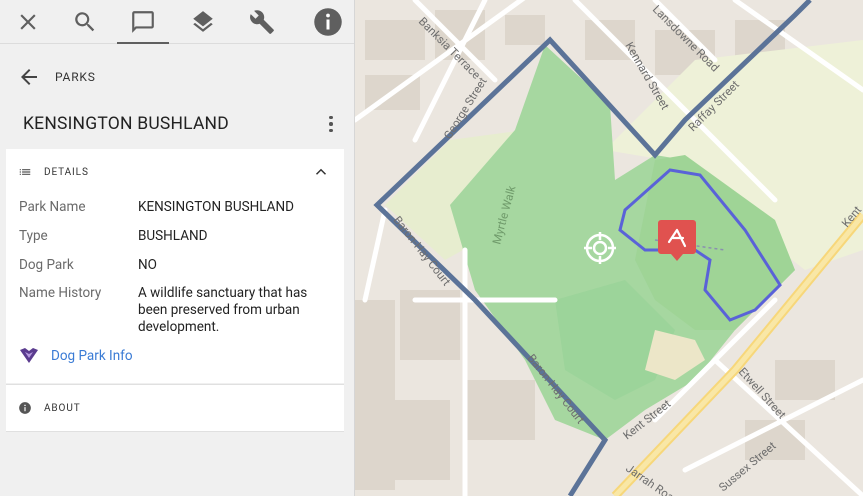  Describe the element at coordinates (216, 207) in the screenshot. I see `detail-value: KENSINGTON BUSHLAND` at that location.